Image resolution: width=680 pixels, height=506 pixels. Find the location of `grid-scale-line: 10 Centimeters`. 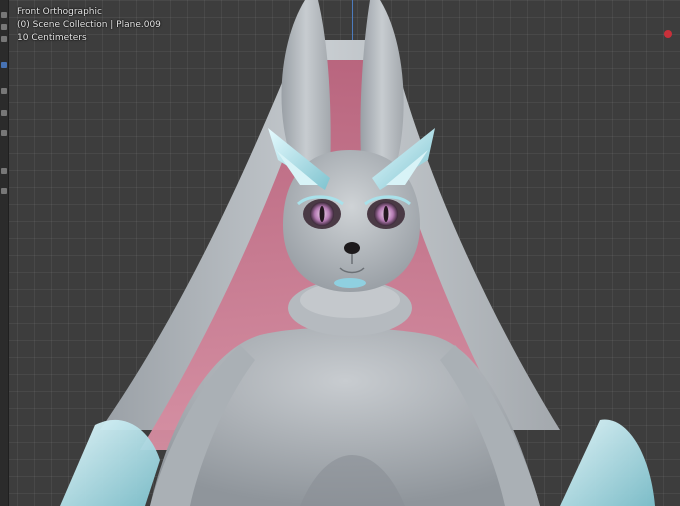

grid-scale-line: 10 Centimeters is located at coordinates (52, 38).